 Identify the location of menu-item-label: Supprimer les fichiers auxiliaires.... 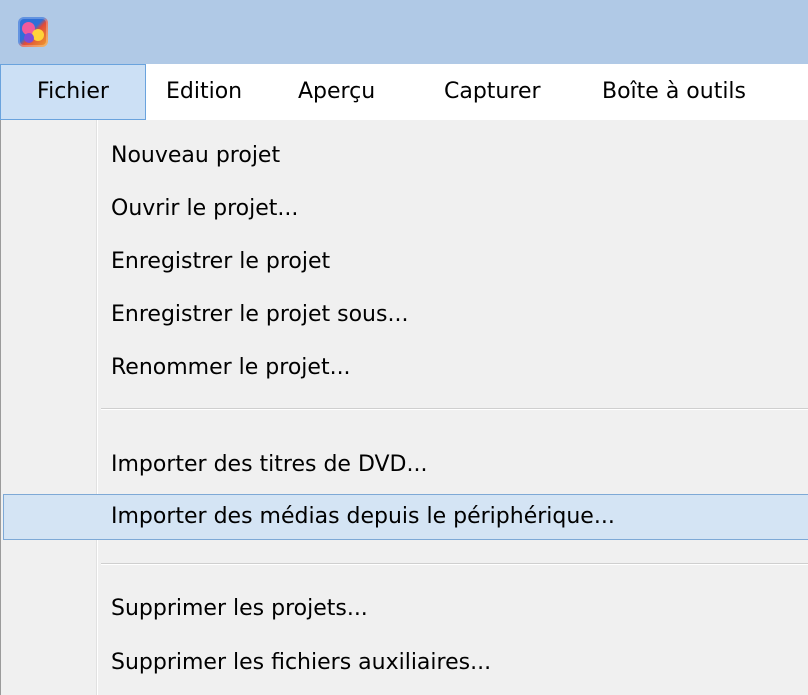
(301, 662).